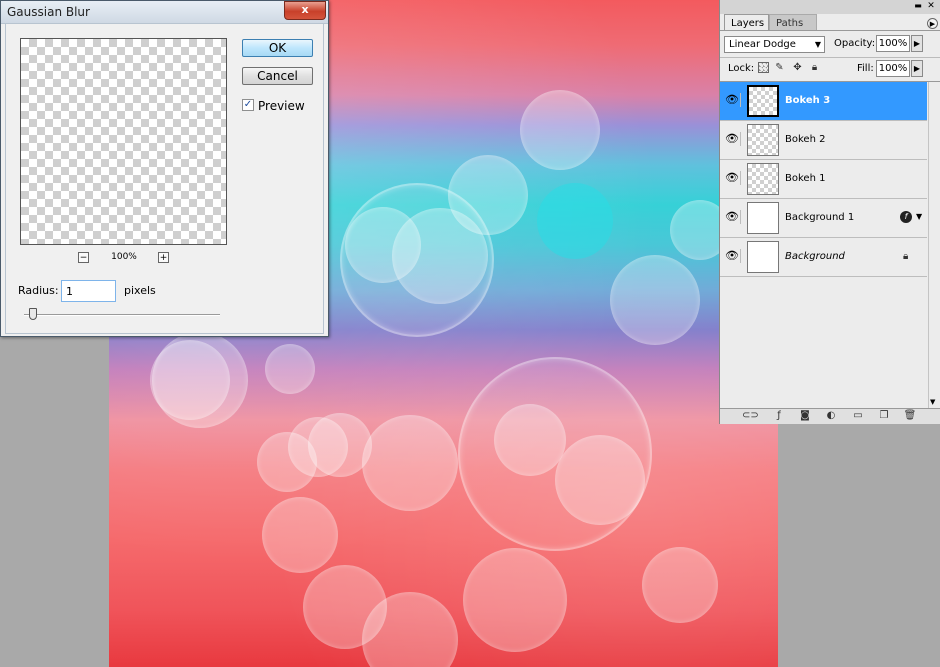 The width and height of the screenshot is (940, 667). I want to click on preview-checkbox: ✓, so click(248, 105).